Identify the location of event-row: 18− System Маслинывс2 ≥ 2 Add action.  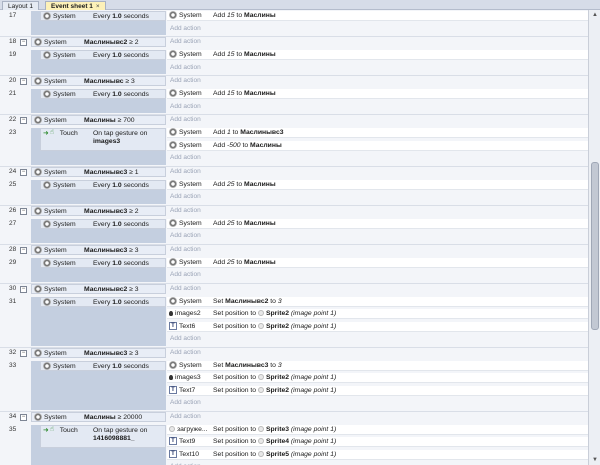
(294, 42).